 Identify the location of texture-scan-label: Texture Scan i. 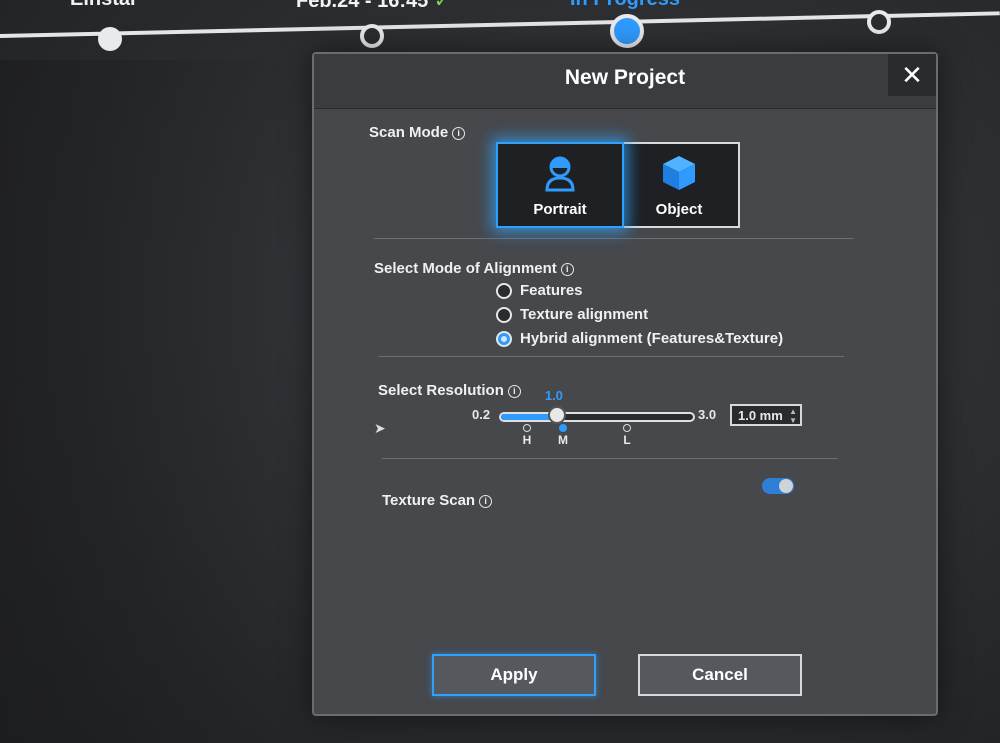
(437, 500).